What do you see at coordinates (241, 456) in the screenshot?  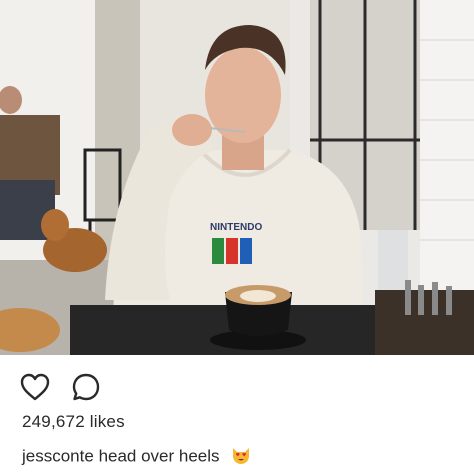 I see `heart-eyes-cat-emoji` at bounding box center [241, 456].